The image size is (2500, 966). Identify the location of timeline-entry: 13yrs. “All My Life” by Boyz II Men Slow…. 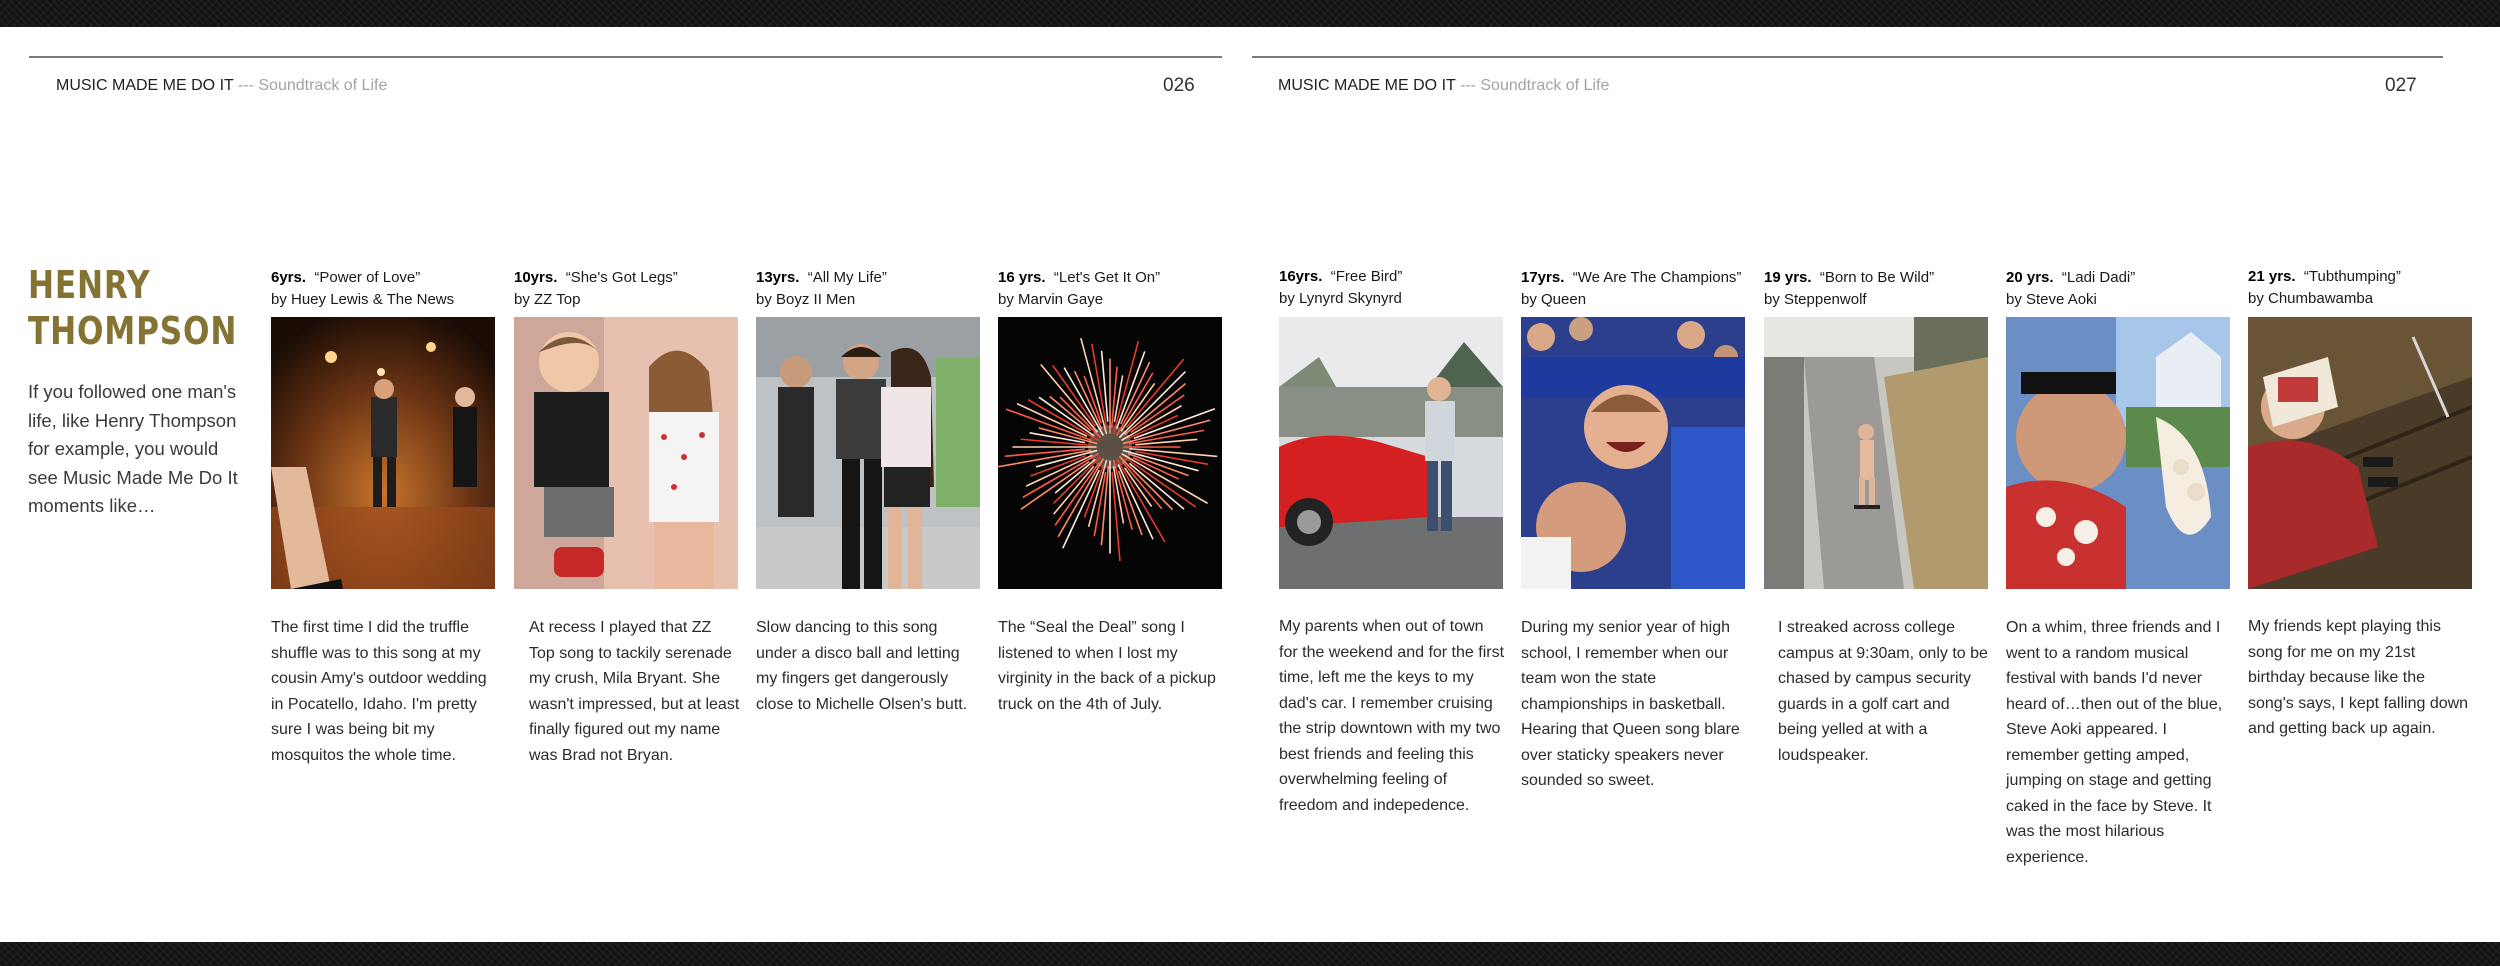
(869, 492).